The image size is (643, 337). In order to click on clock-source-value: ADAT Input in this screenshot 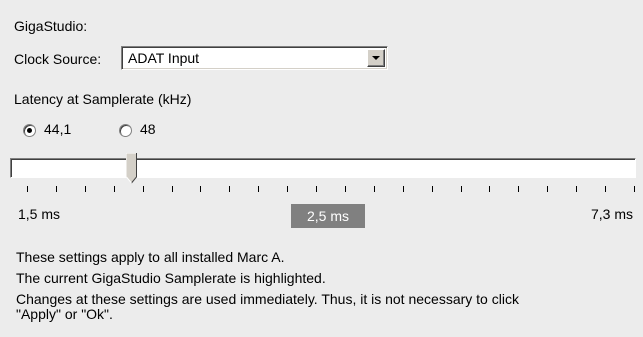, I will do `click(164, 58)`.